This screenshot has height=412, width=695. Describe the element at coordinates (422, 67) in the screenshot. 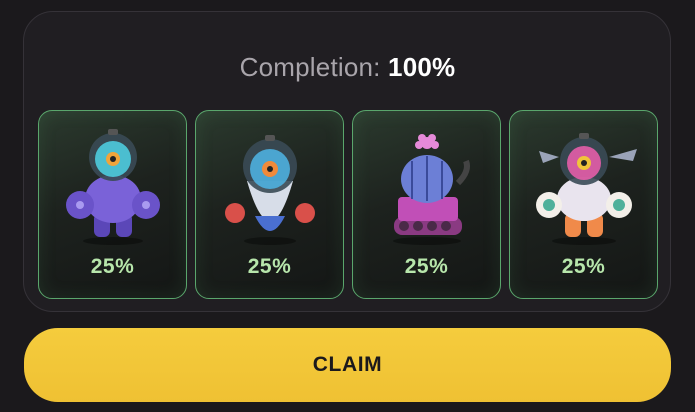

I see `completion-value: 100%` at that location.